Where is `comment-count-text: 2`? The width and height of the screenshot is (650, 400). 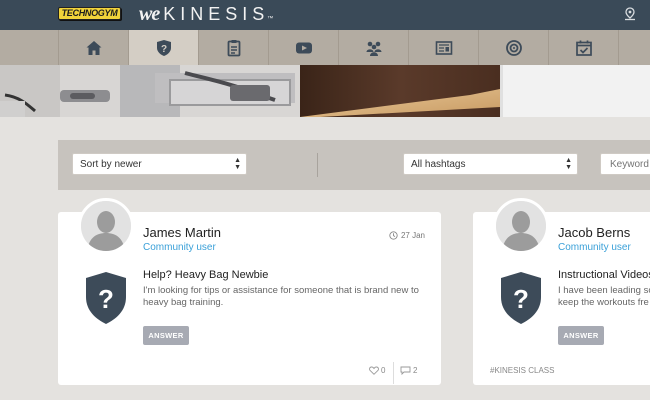 comment-count-text: 2 is located at coordinates (415, 370).